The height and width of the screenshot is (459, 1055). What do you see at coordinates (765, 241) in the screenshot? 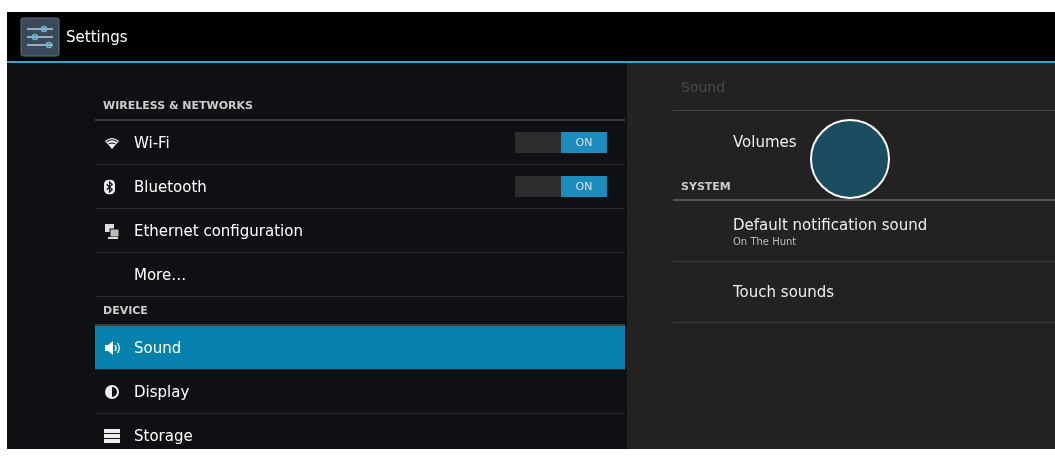
I see `item-summary: On The Hunt` at bounding box center [765, 241].